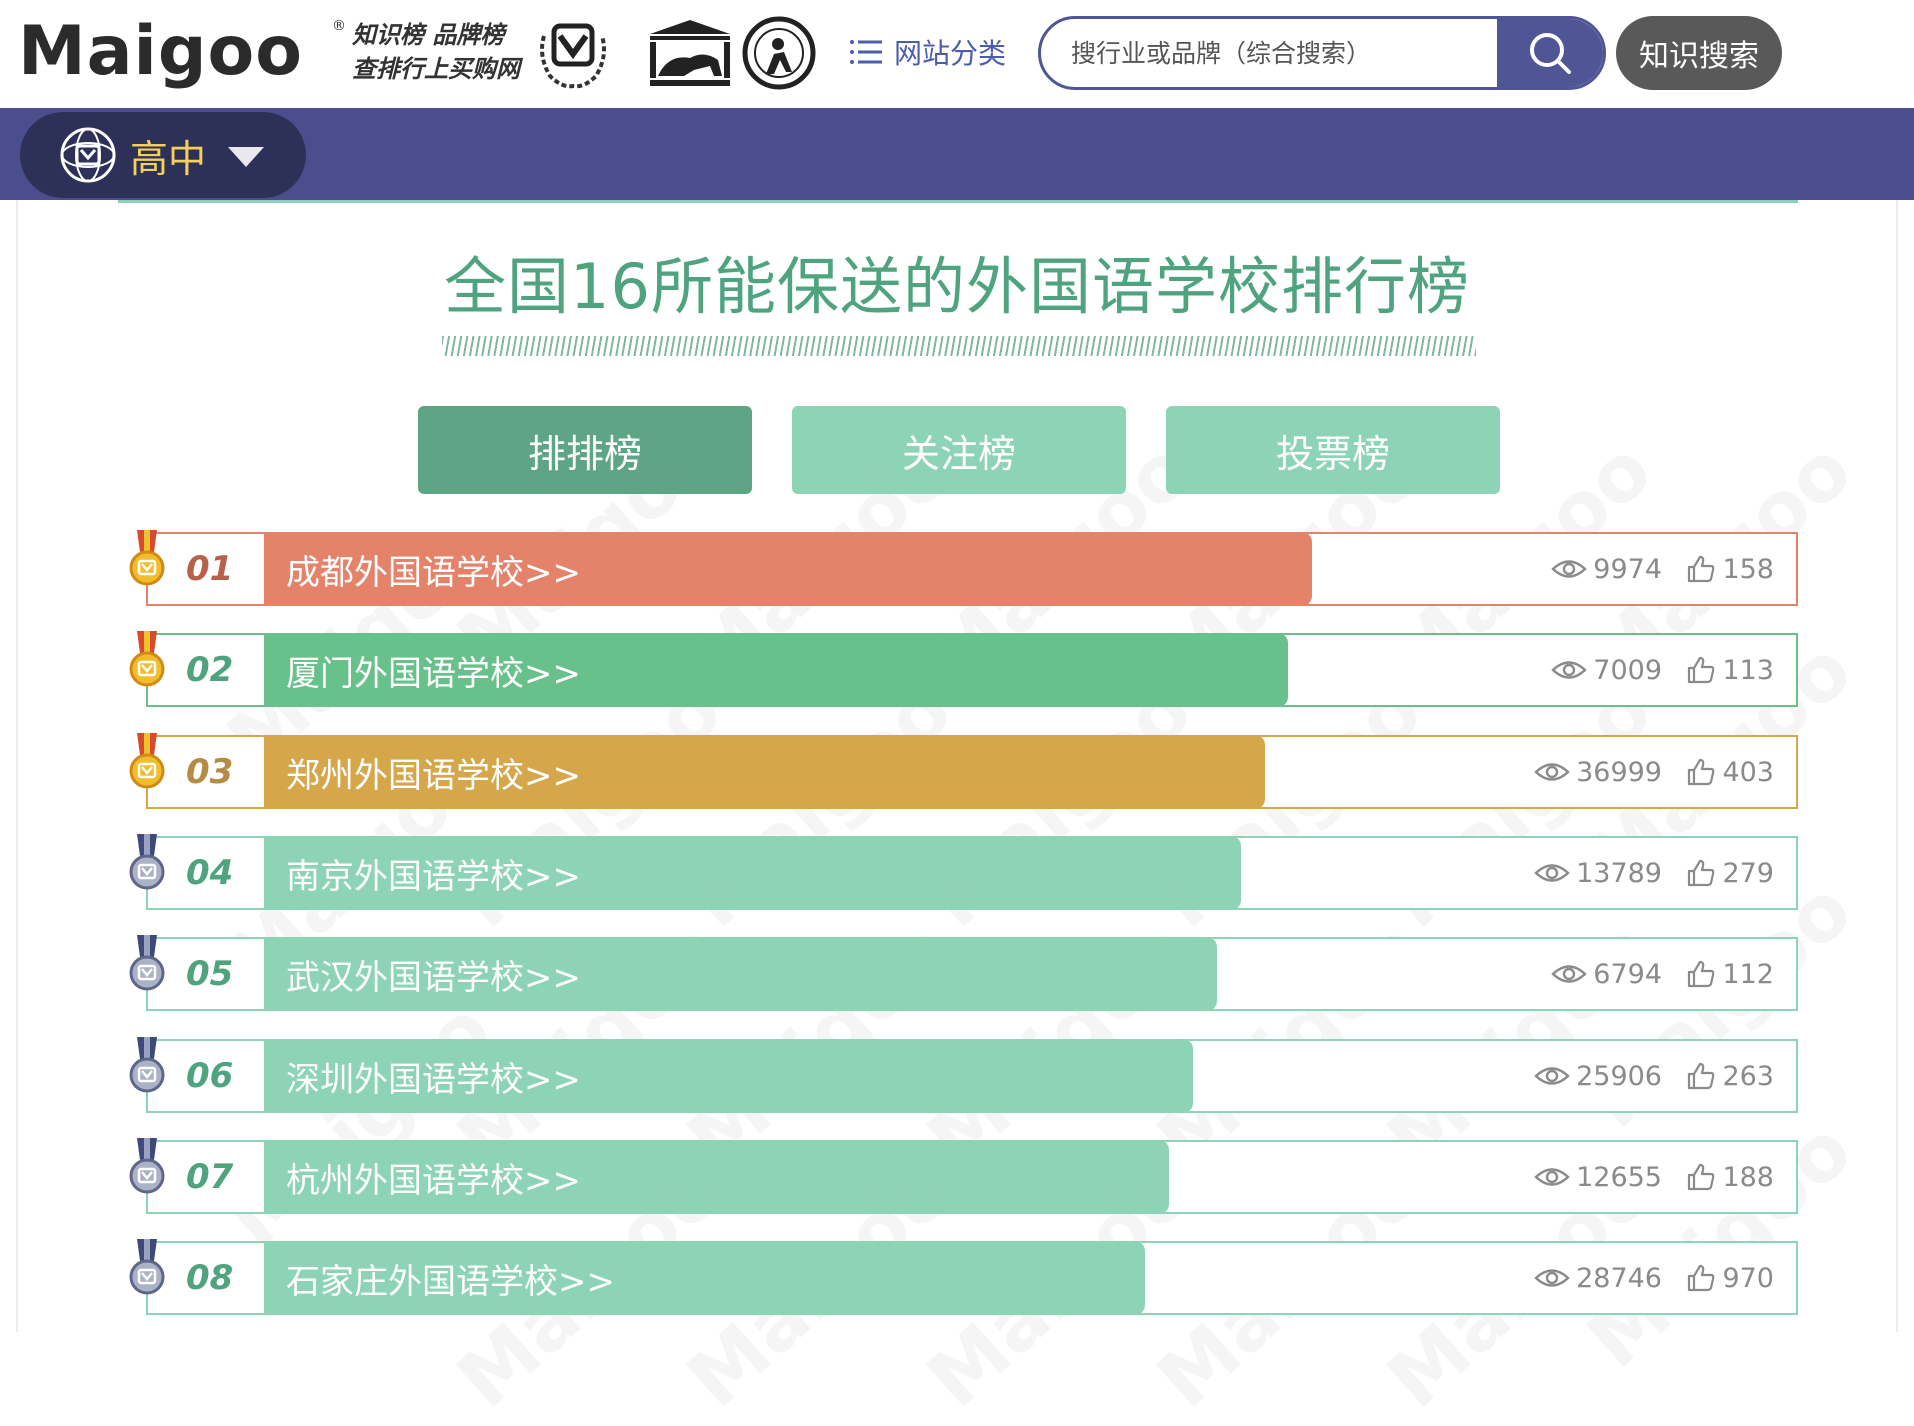  Describe the element at coordinates (210, 974) in the screenshot. I see `rank-number: 05` at that location.